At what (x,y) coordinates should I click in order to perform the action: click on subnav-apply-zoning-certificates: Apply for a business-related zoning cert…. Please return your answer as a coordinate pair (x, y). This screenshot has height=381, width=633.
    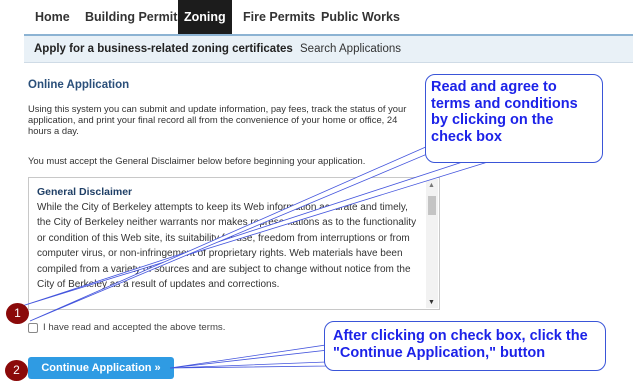
    Looking at the image, I should click on (163, 49).